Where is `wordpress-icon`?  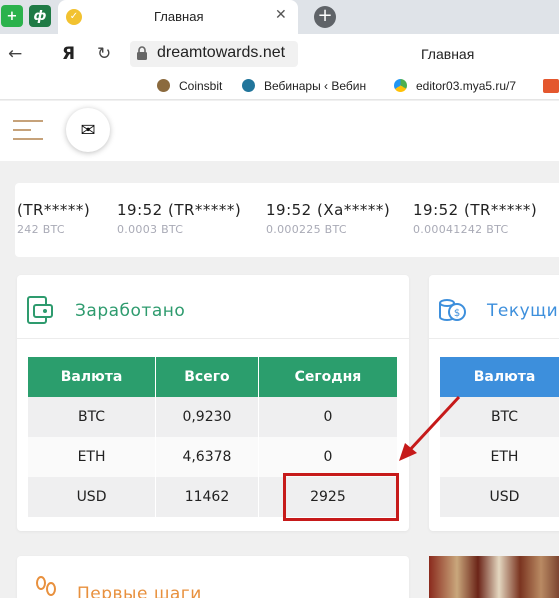
wordpress-icon is located at coordinates (248, 85).